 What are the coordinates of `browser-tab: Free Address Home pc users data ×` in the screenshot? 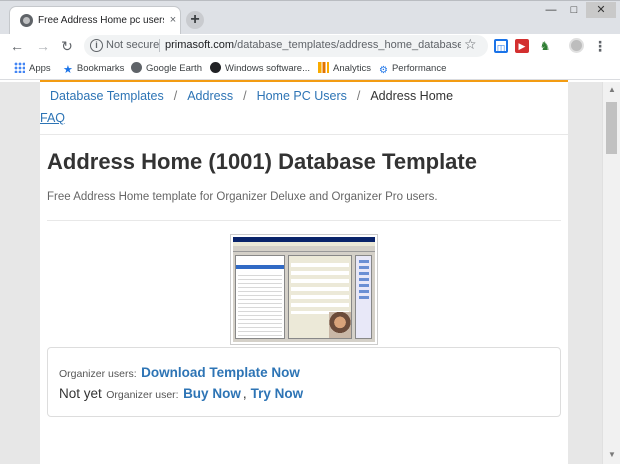 It's located at (95, 20).